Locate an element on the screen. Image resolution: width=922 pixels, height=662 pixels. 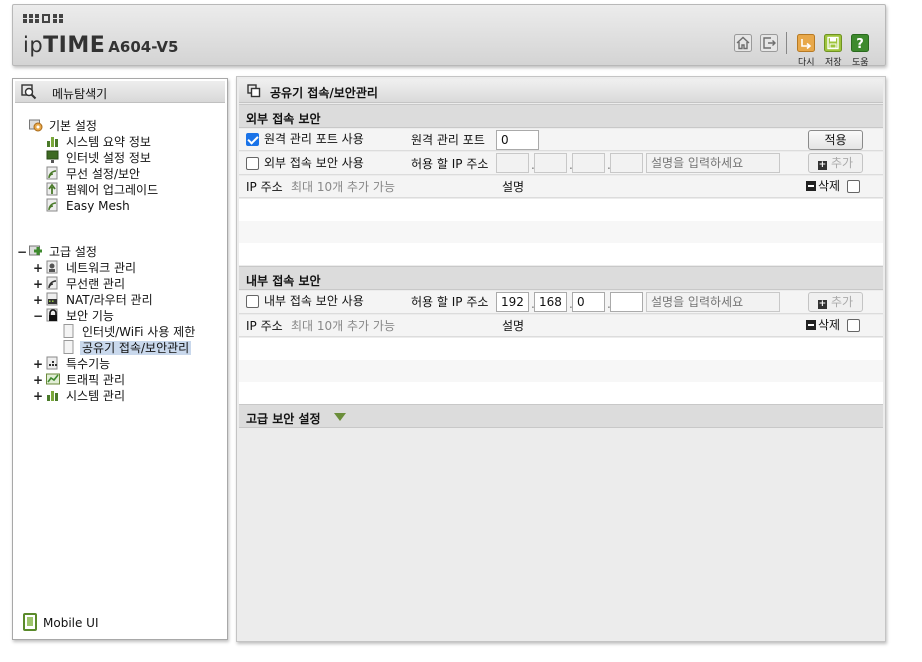
remote-port-input is located at coordinates (517, 140).